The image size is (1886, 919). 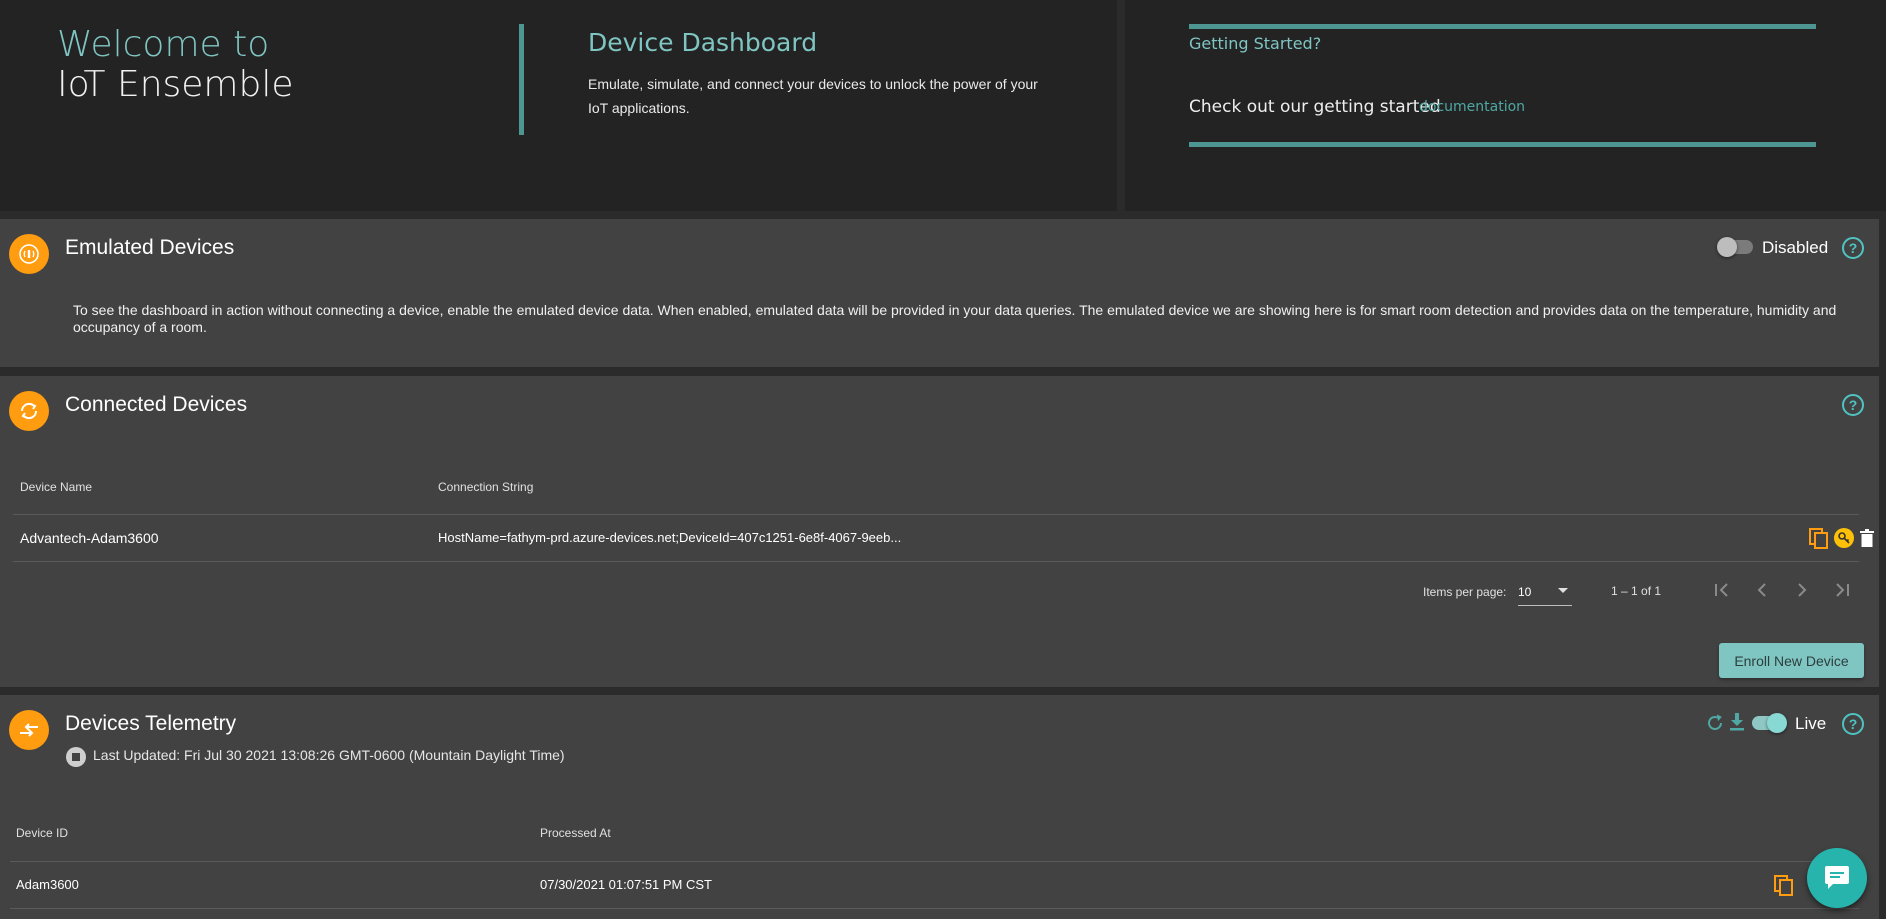 What do you see at coordinates (1502, 26) in the screenshot?
I see `getting-started-top-rule` at bounding box center [1502, 26].